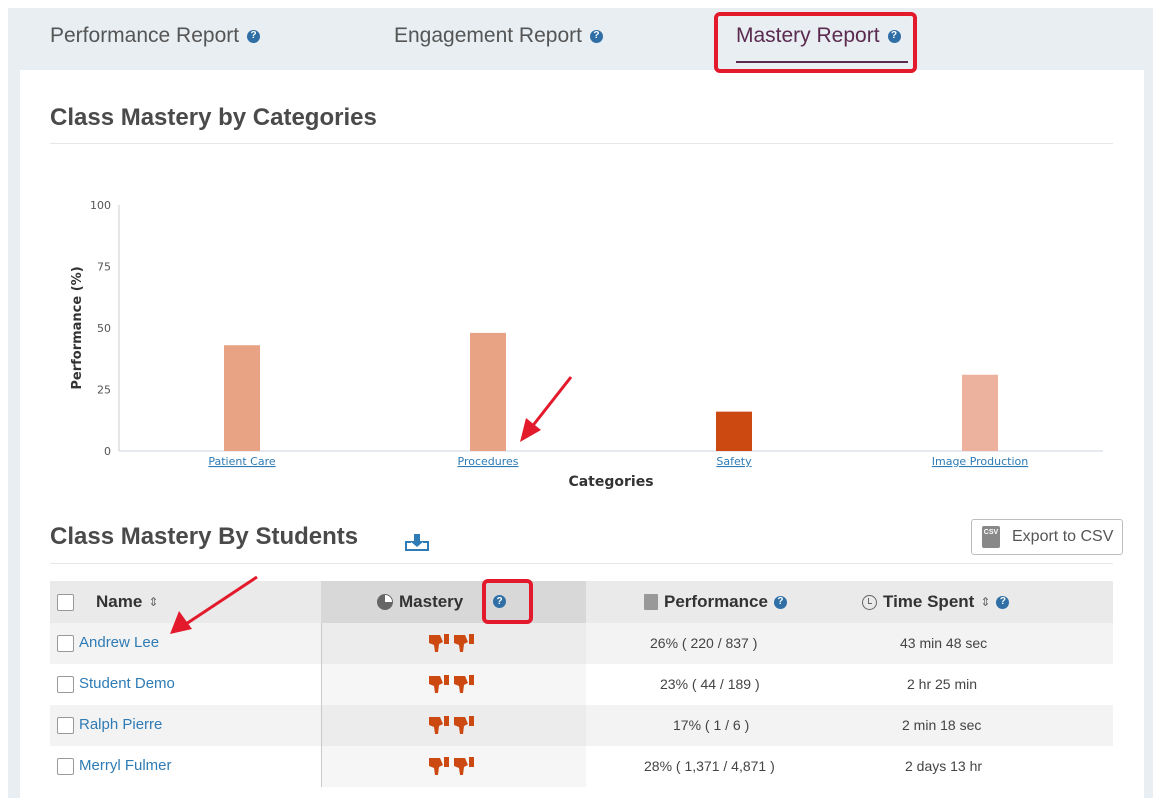  I want to click on student-name-link: Ralph Pierre, so click(120, 724).